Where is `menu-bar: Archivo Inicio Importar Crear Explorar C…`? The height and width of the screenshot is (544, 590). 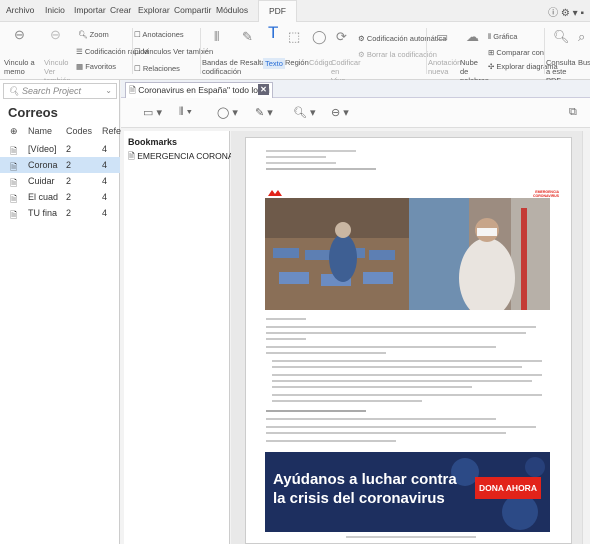 menu-bar: Archivo Inicio Importar Crear Explorar C… is located at coordinates (295, 11).